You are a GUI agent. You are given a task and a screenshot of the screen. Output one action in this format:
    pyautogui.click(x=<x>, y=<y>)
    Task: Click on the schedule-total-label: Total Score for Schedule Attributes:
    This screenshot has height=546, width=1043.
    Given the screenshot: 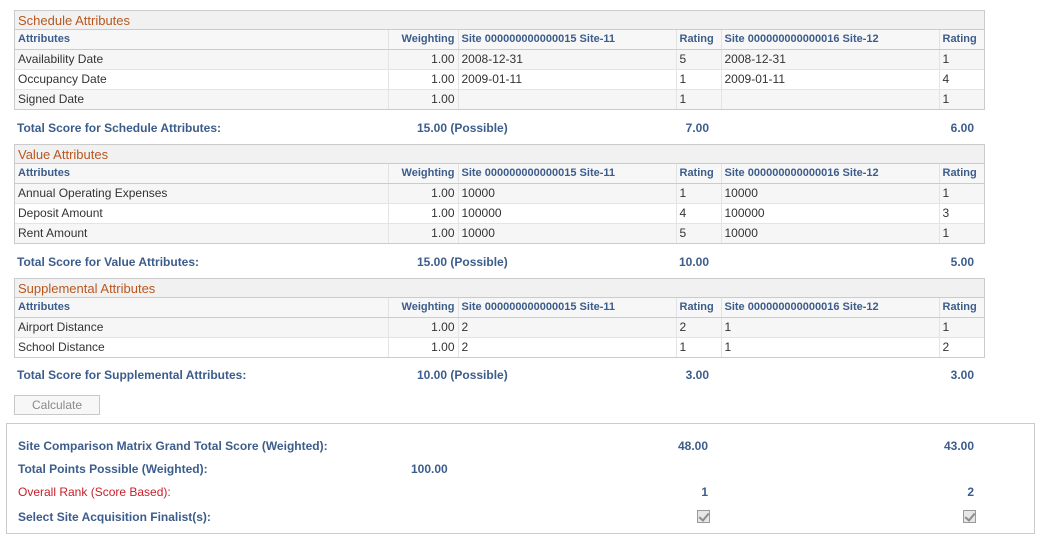 What is the action you would take?
    pyautogui.click(x=119, y=128)
    